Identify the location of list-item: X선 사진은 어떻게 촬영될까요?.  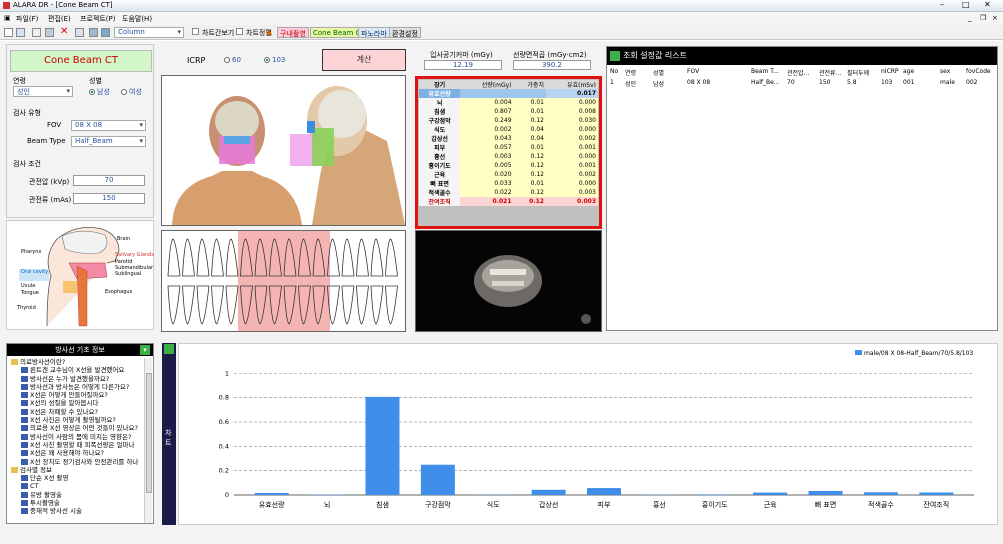
(77, 420).